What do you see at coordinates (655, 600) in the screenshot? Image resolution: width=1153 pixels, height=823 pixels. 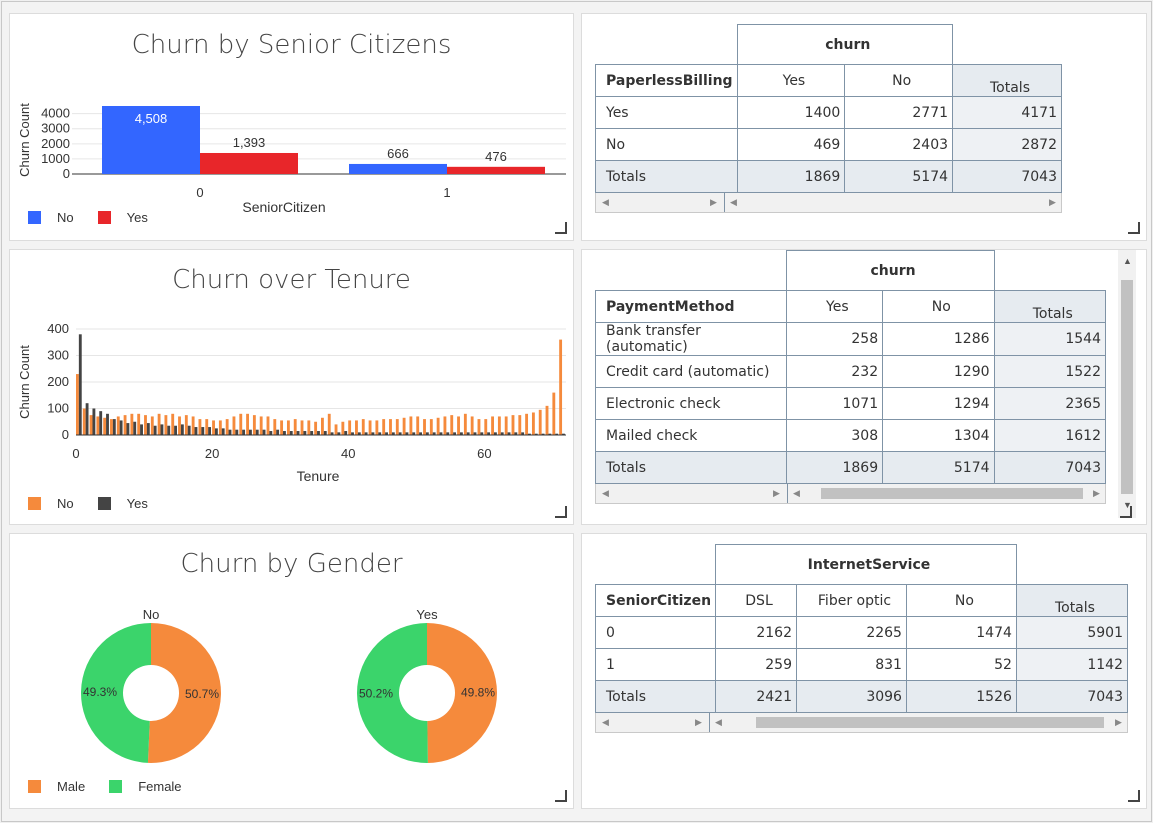 I see `pivot-row-field-header: SeniorCitizen` at bounding box center [655, 600].